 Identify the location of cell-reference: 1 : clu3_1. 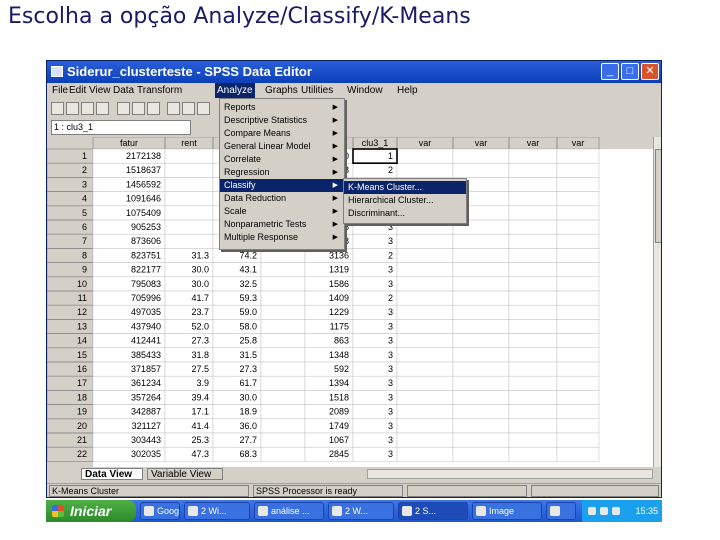
(121, 127).